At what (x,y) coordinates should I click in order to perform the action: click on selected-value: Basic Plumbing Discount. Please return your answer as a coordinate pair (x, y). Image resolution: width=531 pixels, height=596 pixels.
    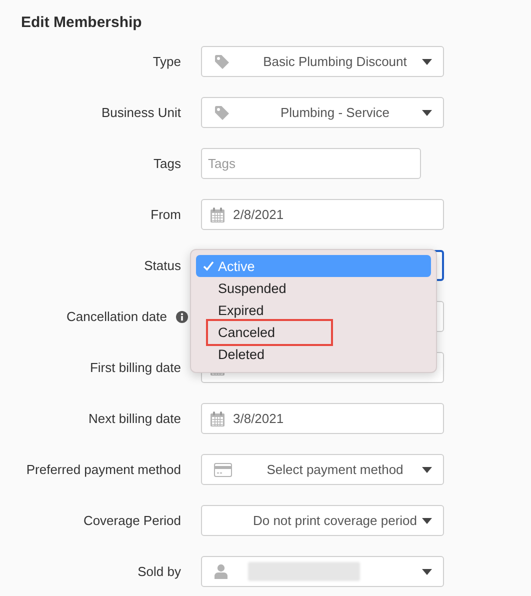
    Looking at the image, I should click on (335, 61).